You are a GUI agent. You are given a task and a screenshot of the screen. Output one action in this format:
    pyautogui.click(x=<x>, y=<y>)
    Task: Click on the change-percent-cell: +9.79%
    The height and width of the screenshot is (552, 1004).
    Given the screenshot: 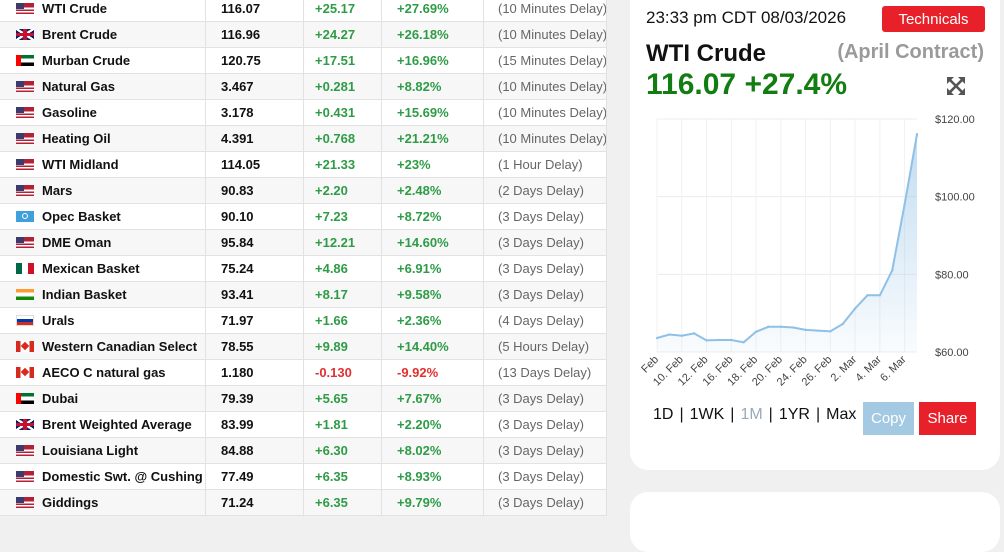 What is the action you would take?
    pyautogui.click(x=432, y=502)
    